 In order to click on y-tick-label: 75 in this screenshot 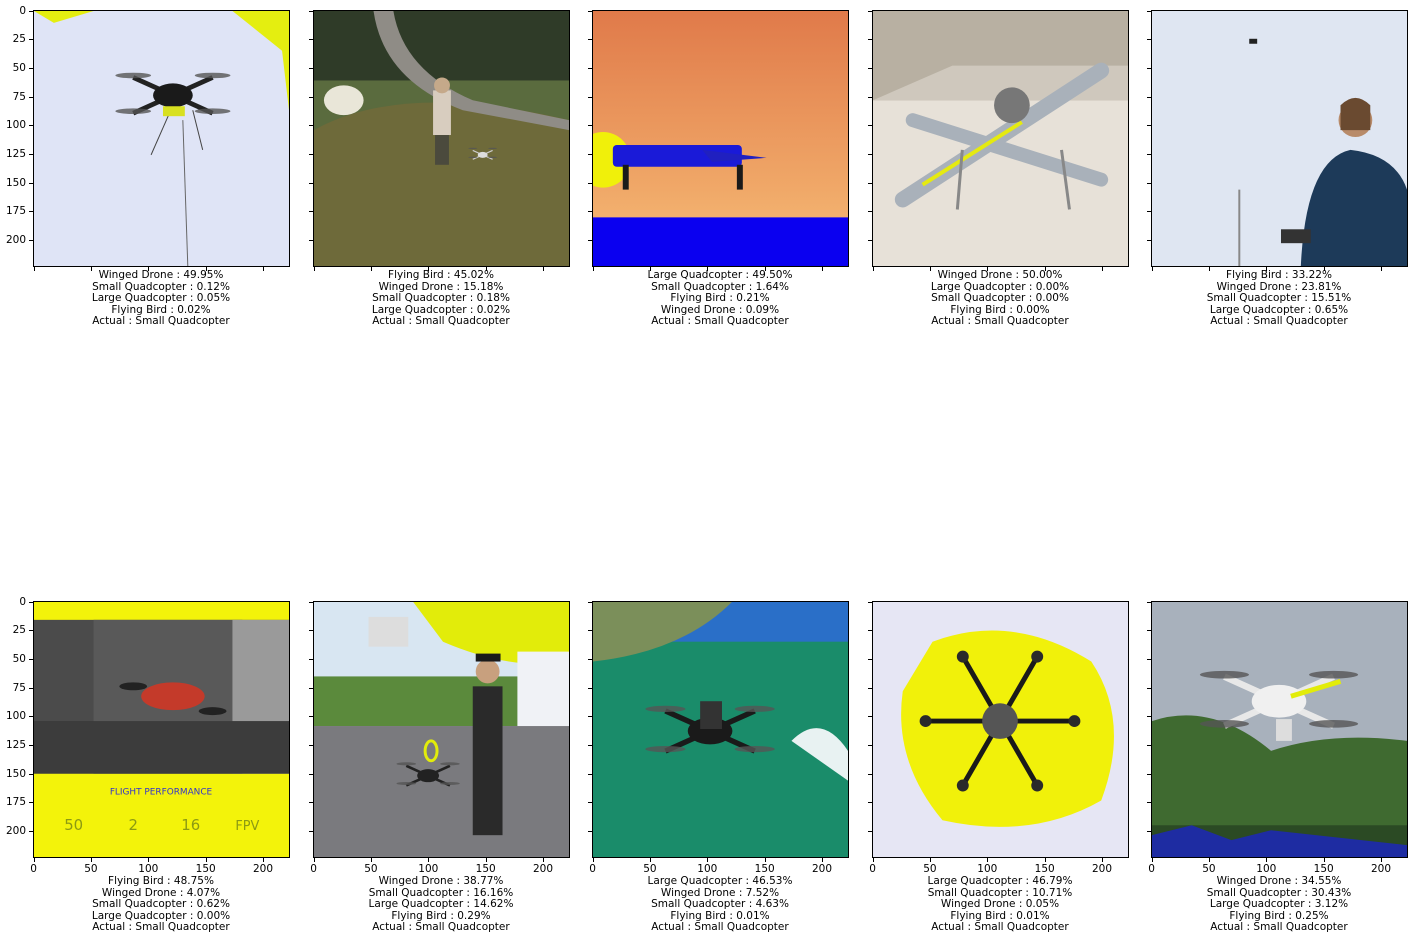, I will do `click(19, 687)`.